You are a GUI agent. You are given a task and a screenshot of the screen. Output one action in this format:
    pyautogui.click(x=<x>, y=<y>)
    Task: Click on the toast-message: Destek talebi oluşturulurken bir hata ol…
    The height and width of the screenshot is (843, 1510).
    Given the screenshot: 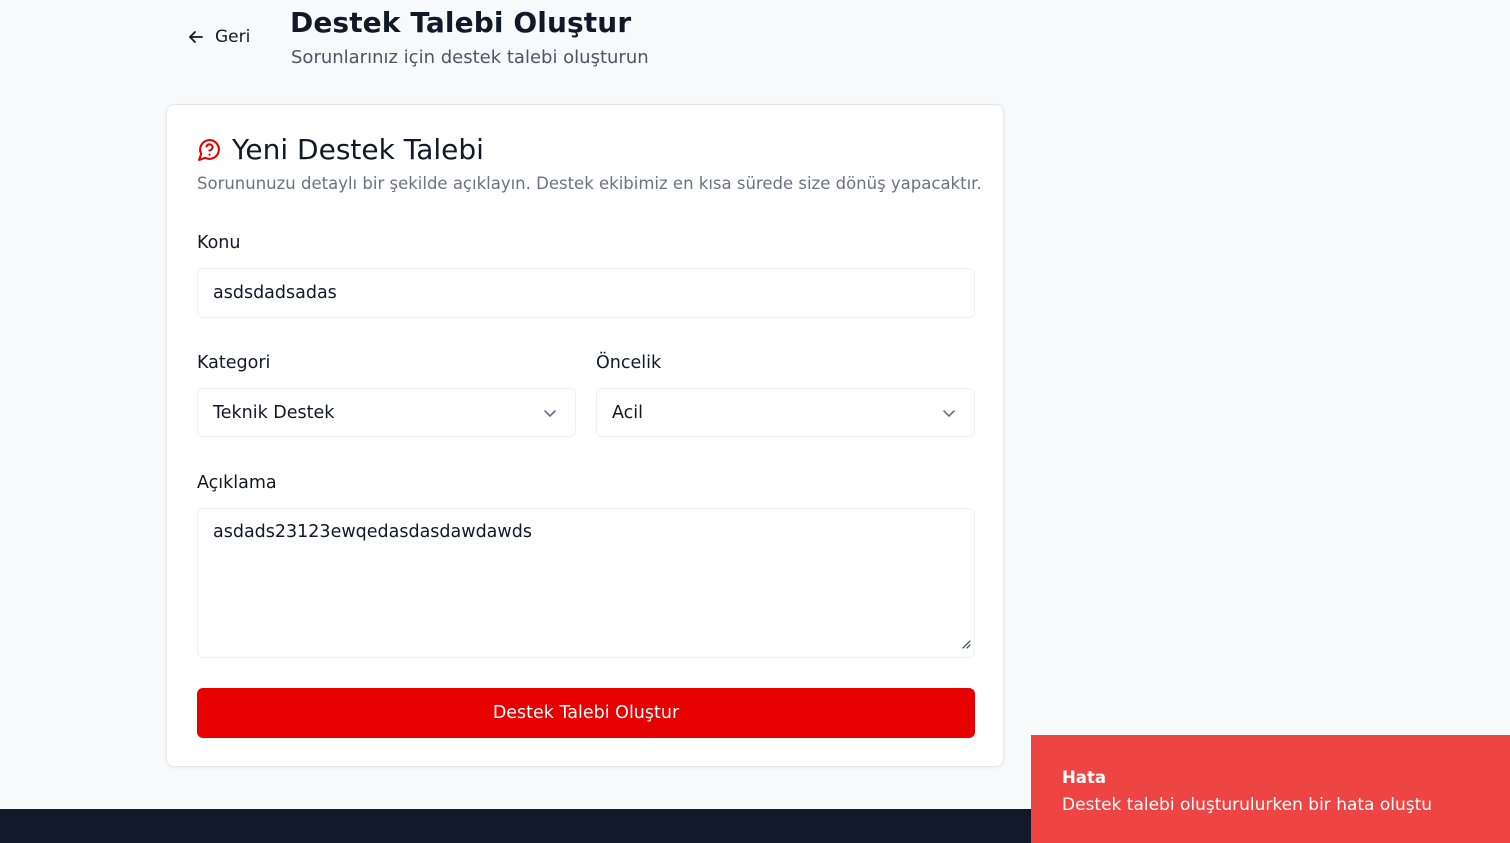 What is the action you would take?
    pyautogui.click(x=1247, y=805)
    